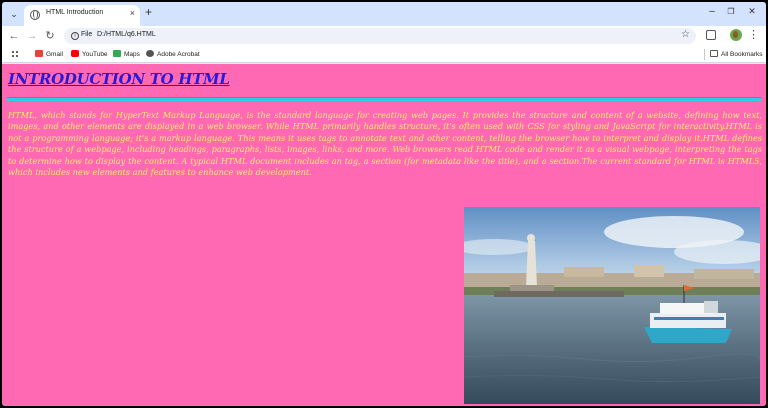 This screenshot has width=768, height=408. Describe the element at coordinates (132, 54) in the screenshot. I see `bookmark-label: Maps` at that location.